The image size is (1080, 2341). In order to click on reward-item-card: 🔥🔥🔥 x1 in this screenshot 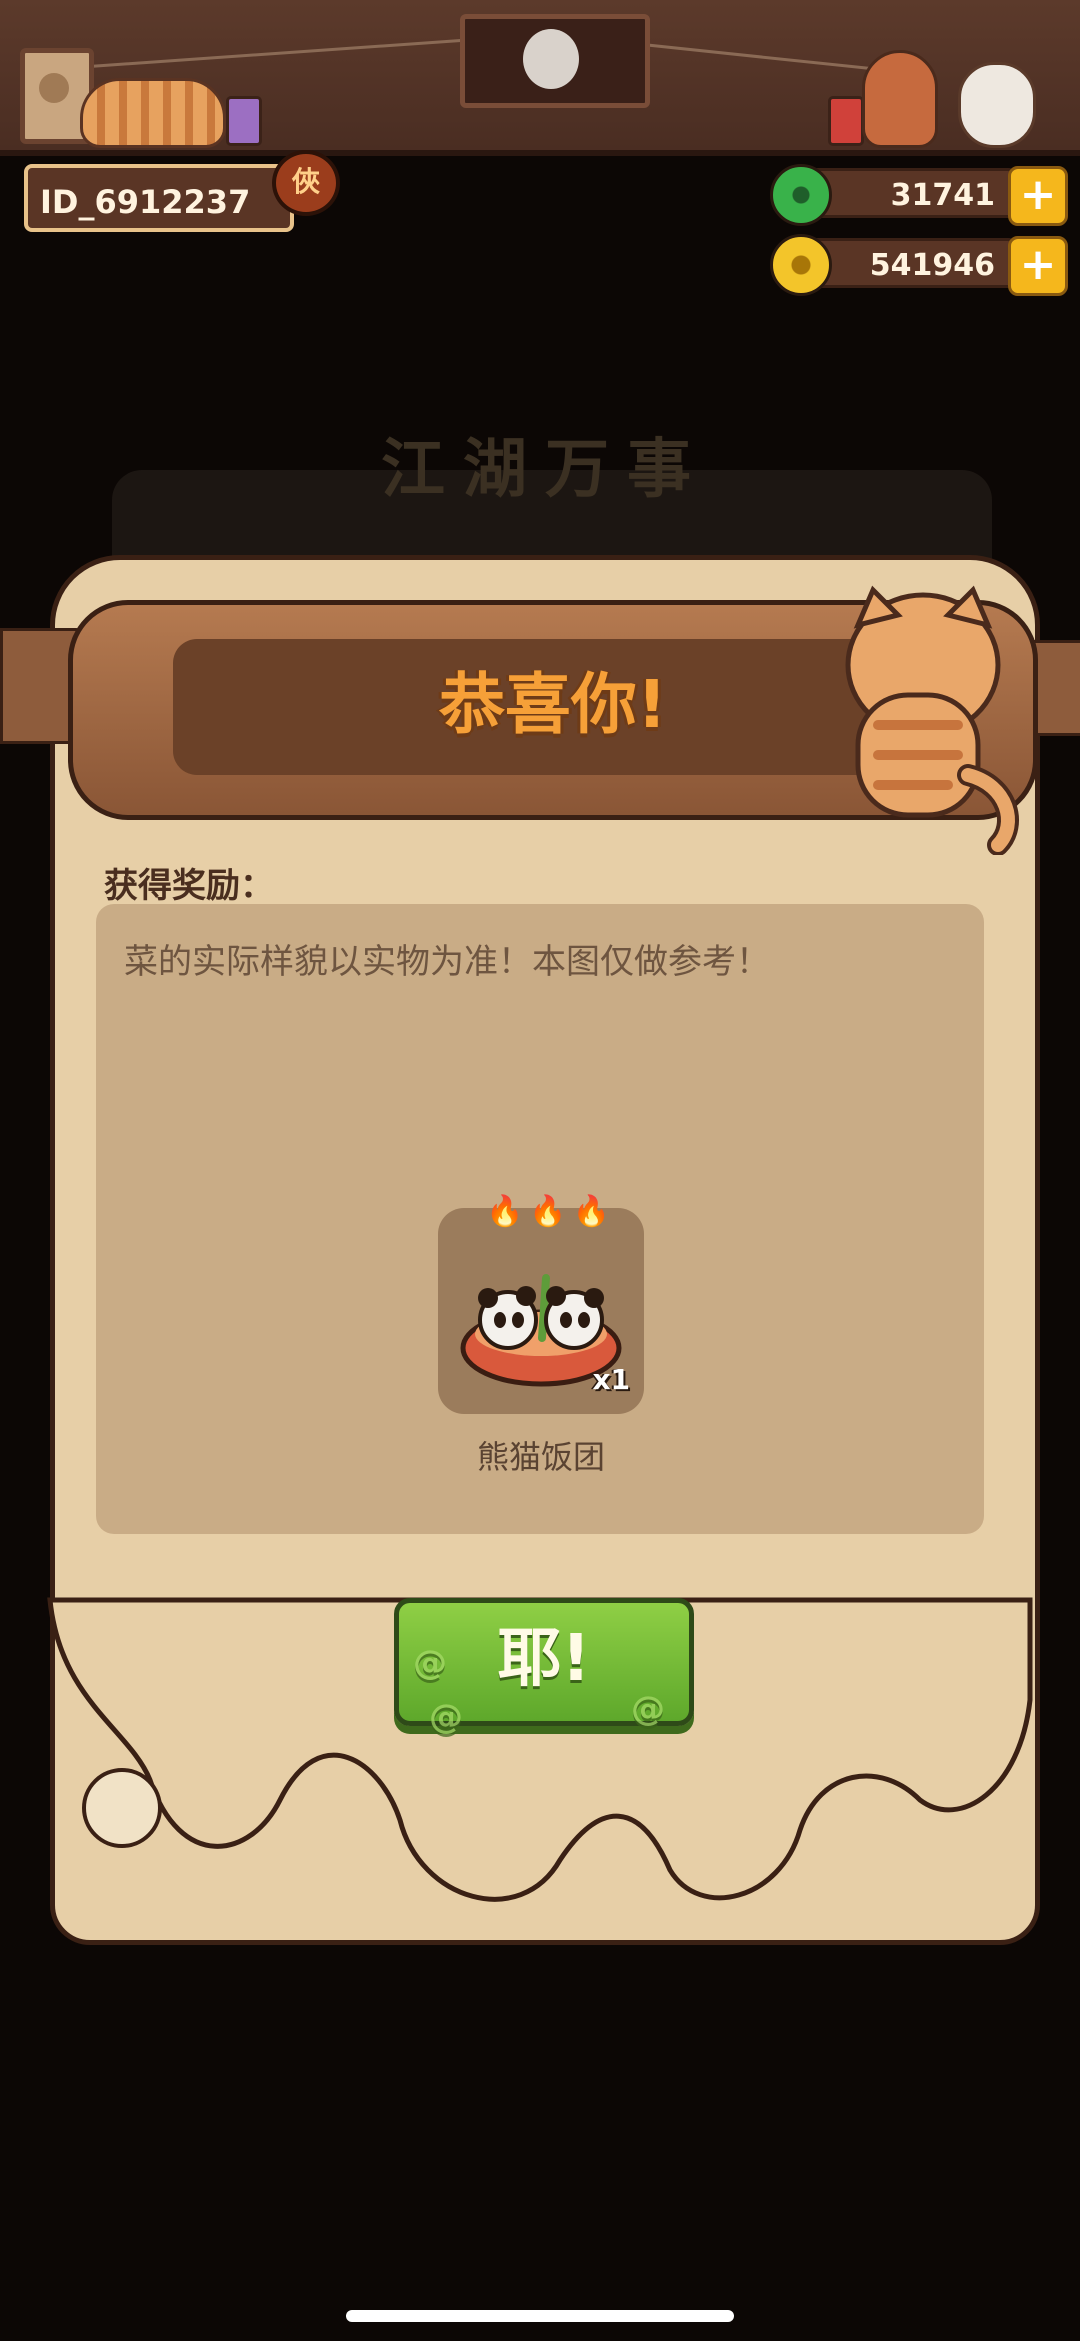, I will do `click(541, 1304)`.